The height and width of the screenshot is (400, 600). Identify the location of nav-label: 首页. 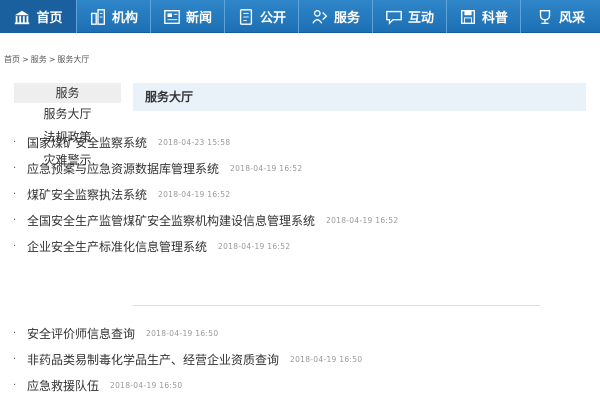
(49, 18).